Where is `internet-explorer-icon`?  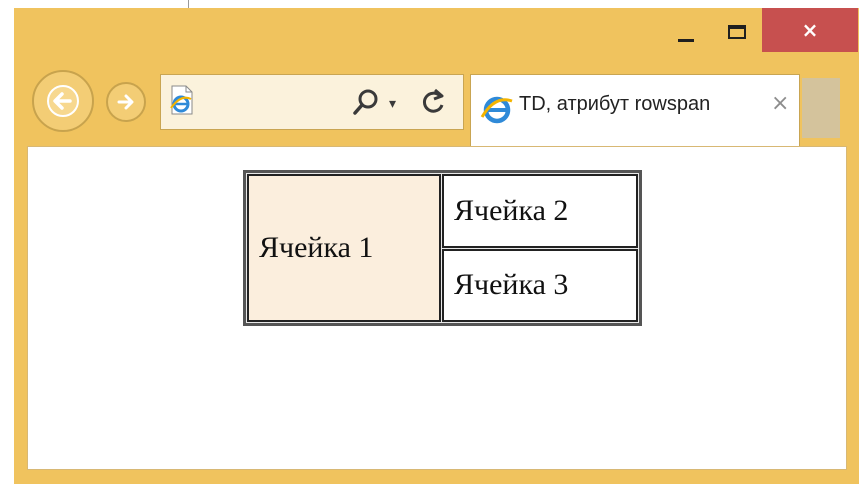 internet-explorer-icon is located at coordinates (496, 110).